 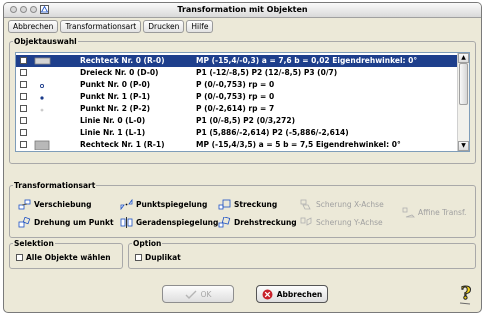 What do you see at coordinates (177, 222) in the screenshot?
I see `line-mirror-label: Geradenspiegelung` at bounding box center [177, 222].